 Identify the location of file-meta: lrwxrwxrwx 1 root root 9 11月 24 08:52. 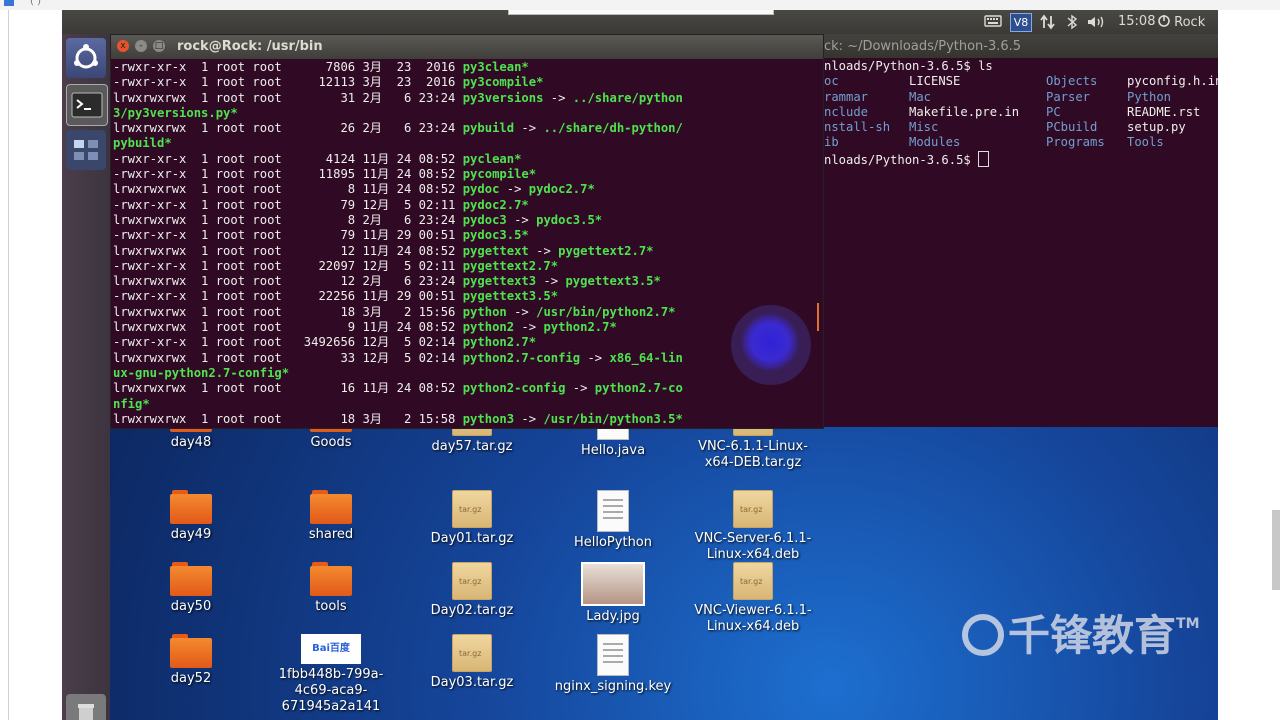
(288, 327).